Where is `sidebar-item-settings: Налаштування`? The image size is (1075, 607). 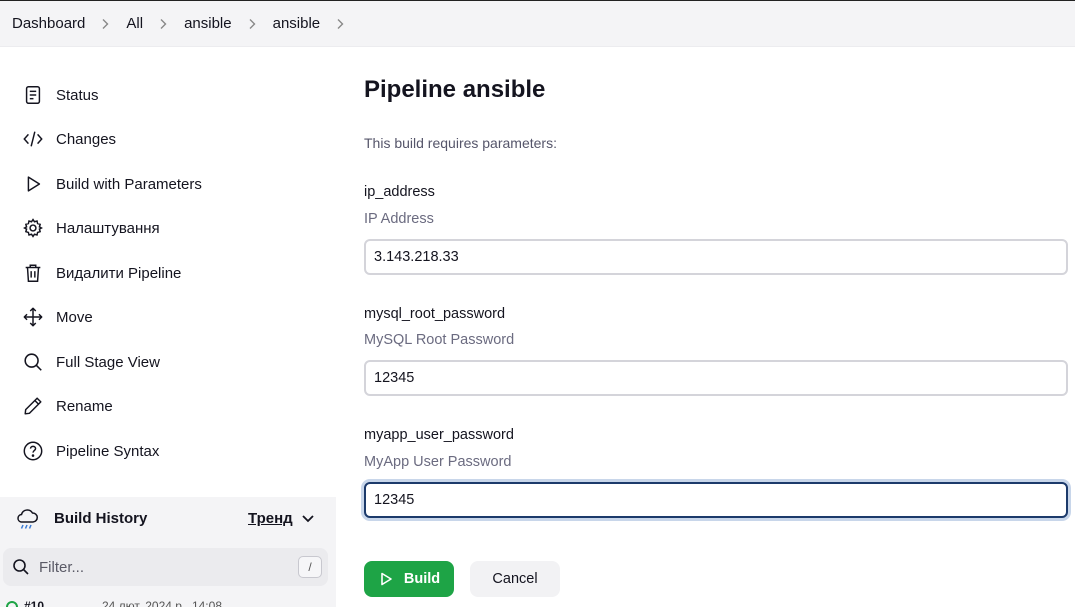 sidebar-item-settings: Налаштування is located at coordinates (170, 228).